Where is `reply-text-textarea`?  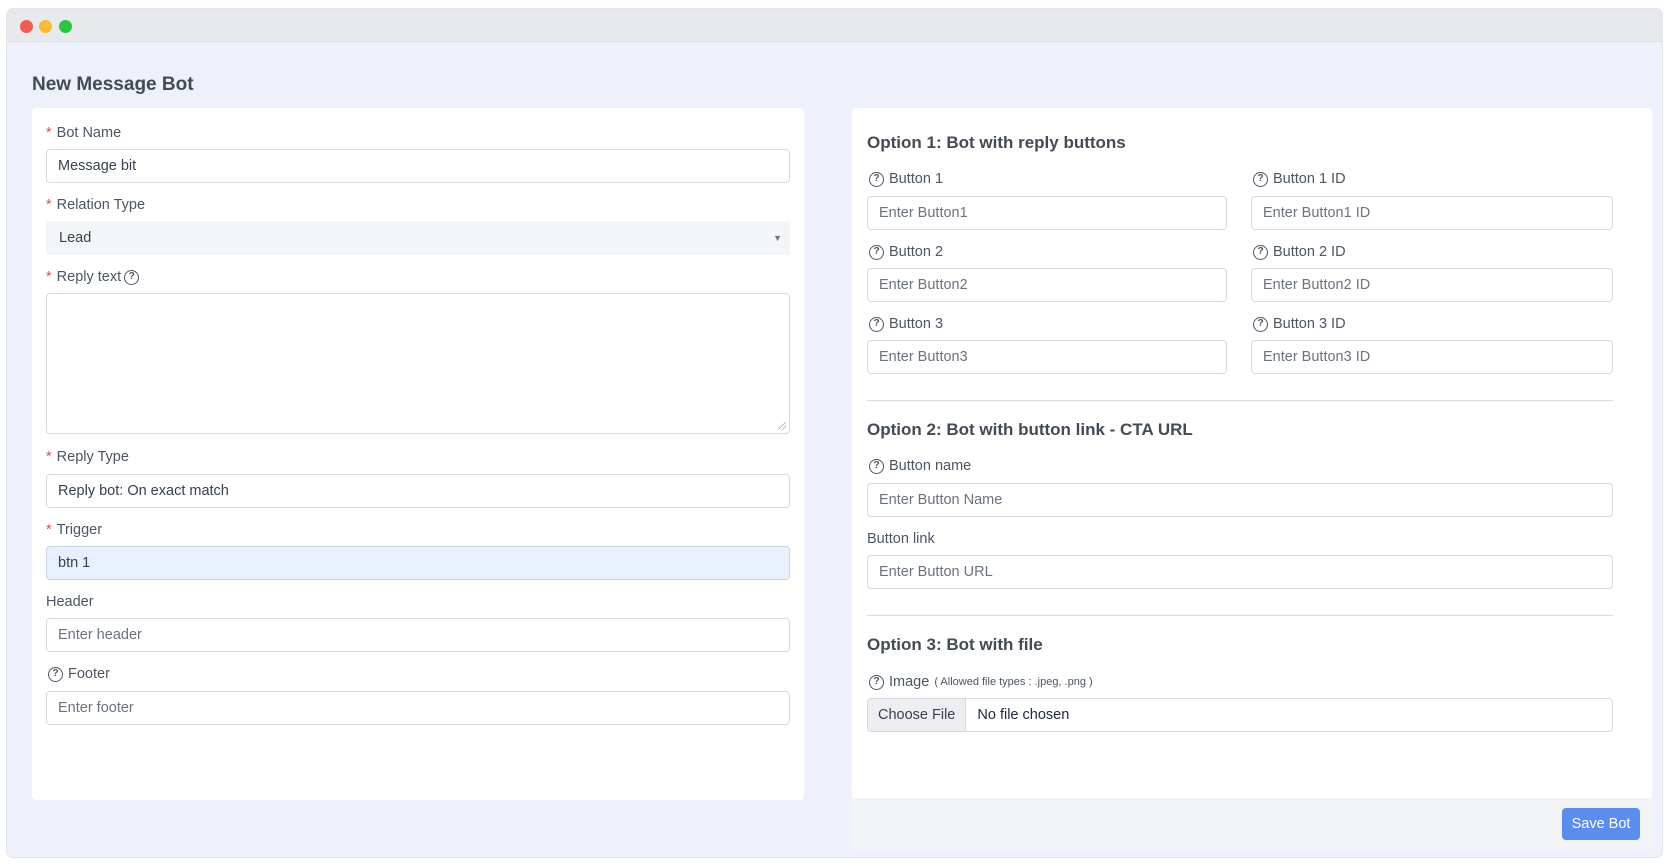 reply-text-textarea is located at coordinates (418, 363).